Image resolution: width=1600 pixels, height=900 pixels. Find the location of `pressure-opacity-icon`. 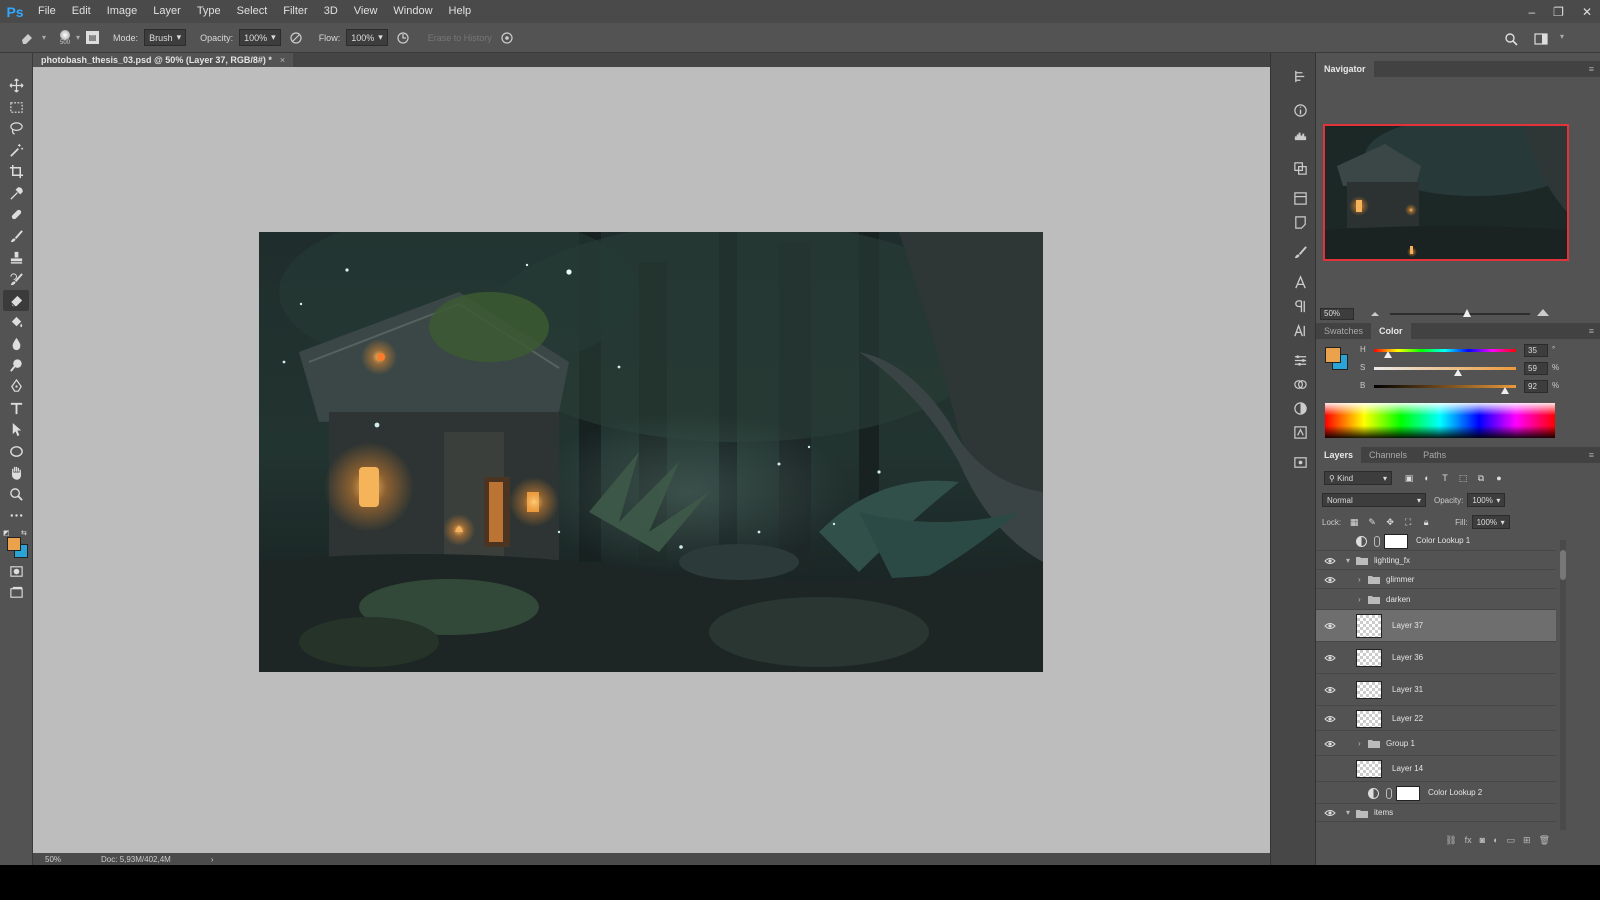

pressure-opacity-icon is located at coordinates (296, 38).